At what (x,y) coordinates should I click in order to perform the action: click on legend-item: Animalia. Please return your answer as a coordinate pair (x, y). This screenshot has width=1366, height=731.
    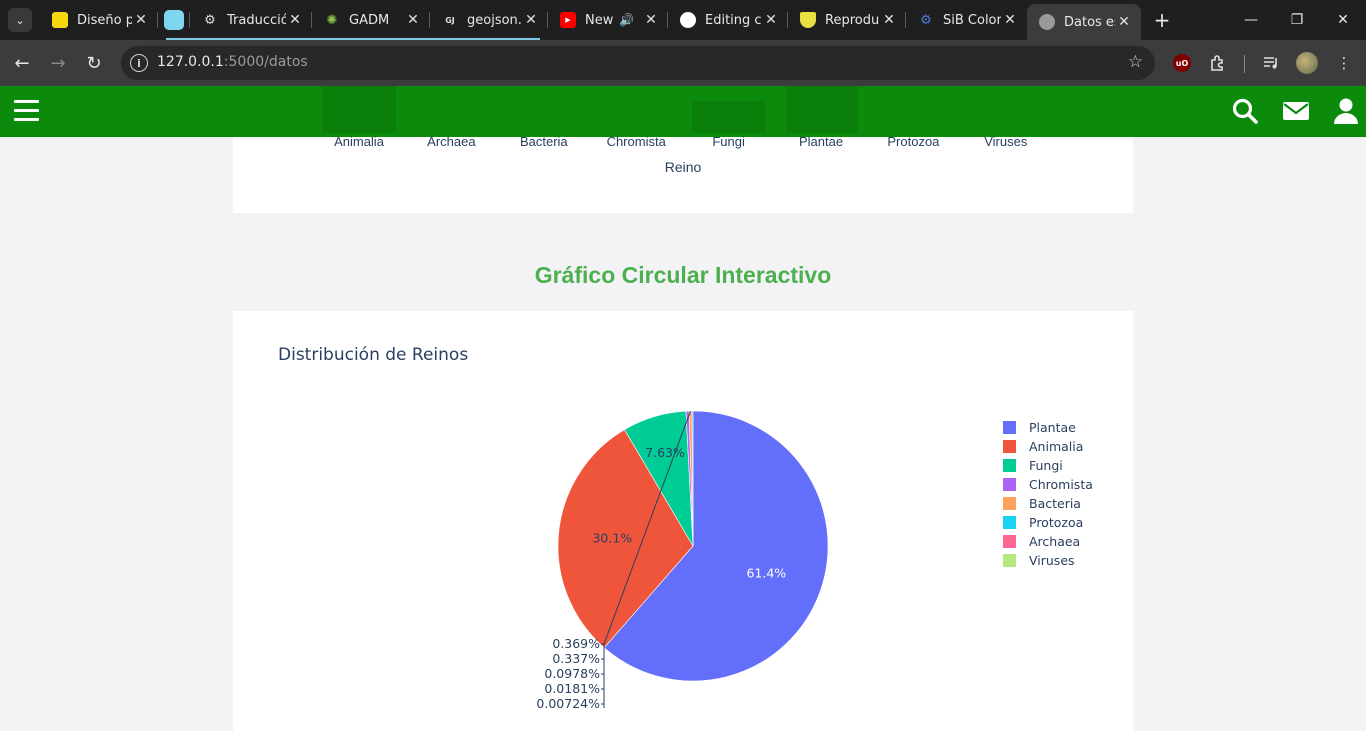
    Looking at the image, I should click on (1048, 446).